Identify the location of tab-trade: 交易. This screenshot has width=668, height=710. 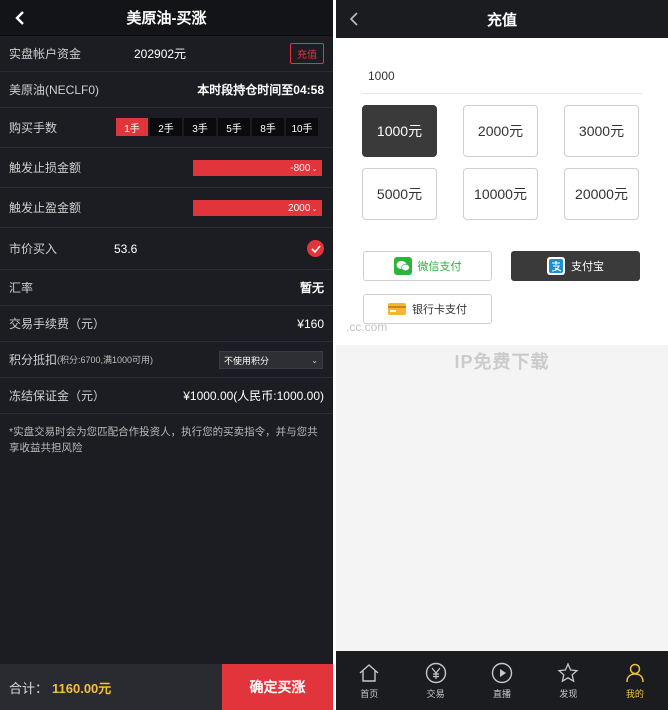
(435, 680).